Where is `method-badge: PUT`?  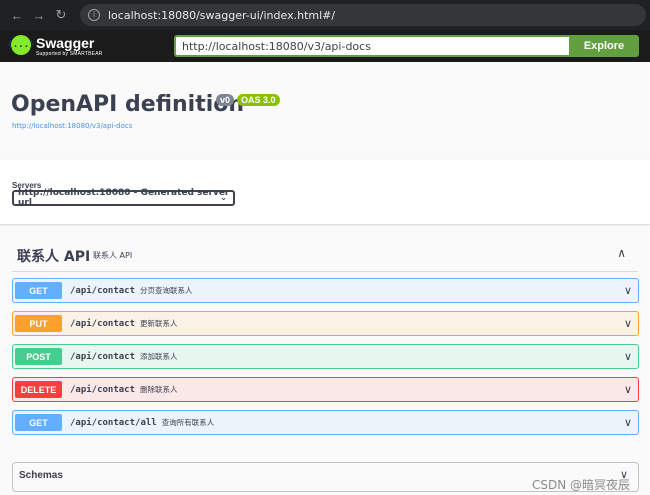
method-badge: PUT is located at coordinates (38, 323).